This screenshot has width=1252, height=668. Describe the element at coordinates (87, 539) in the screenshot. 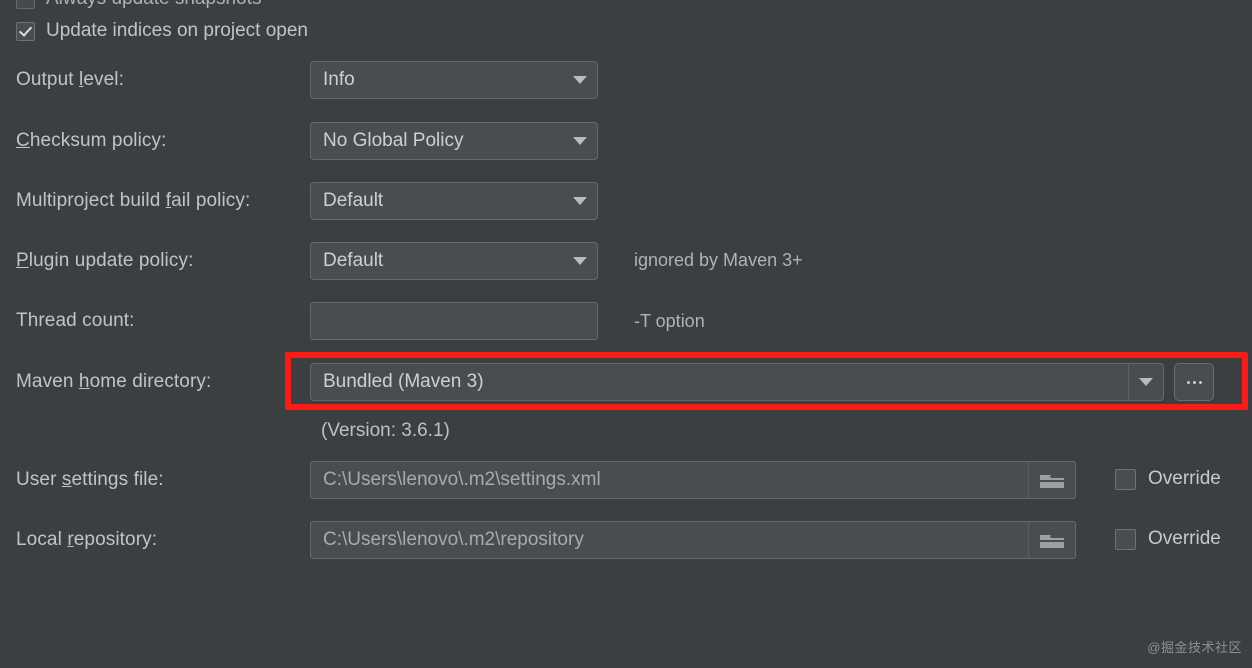

I see `label-local-repository: Local repository:` at that location.